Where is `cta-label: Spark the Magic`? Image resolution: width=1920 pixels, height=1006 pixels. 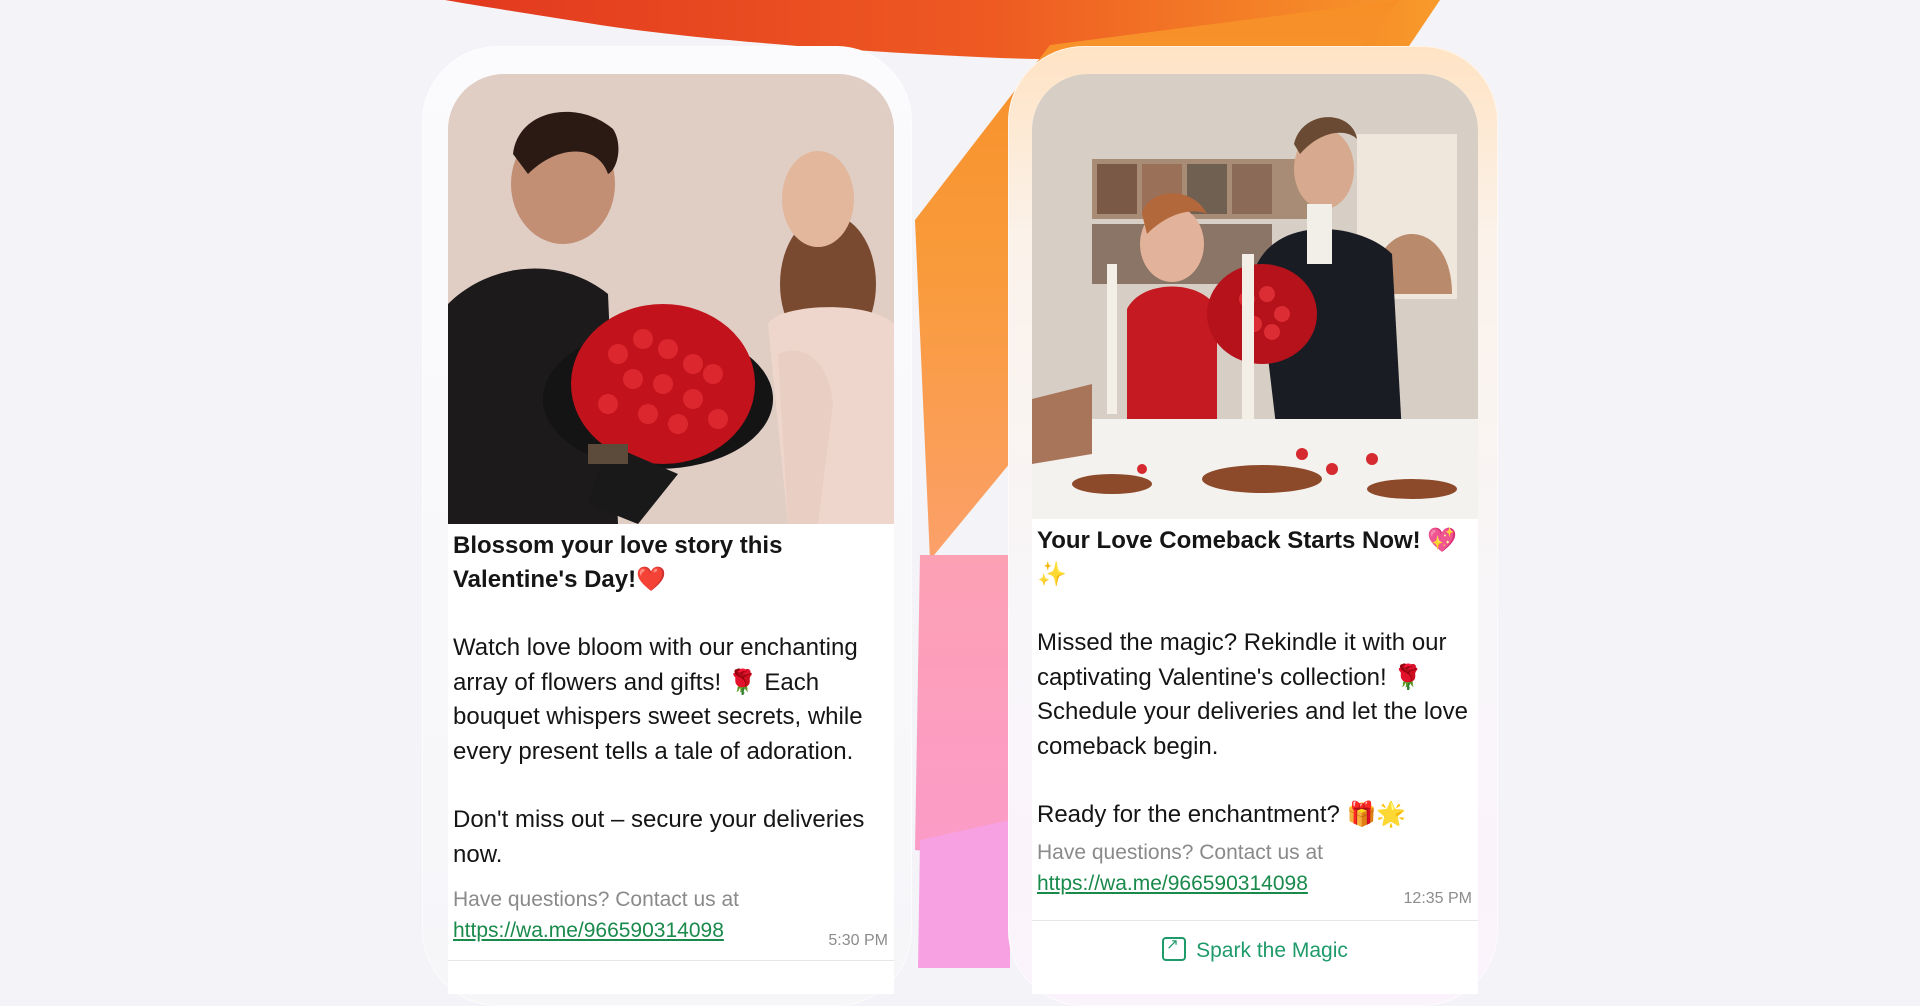 cta-label: Spark the Magic is located at coordinates (1272, 950).